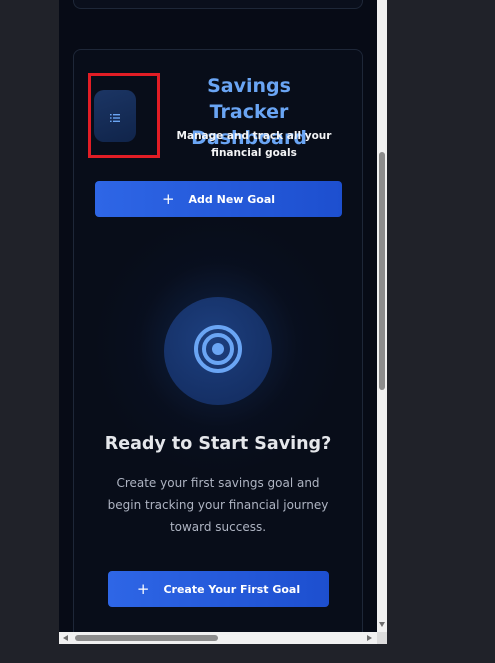 This screenshot has height=663, width=495. Describe the element at coordinates (65, 638) in the screenshot. I see `scroll-left-arrow-icon` at that location.